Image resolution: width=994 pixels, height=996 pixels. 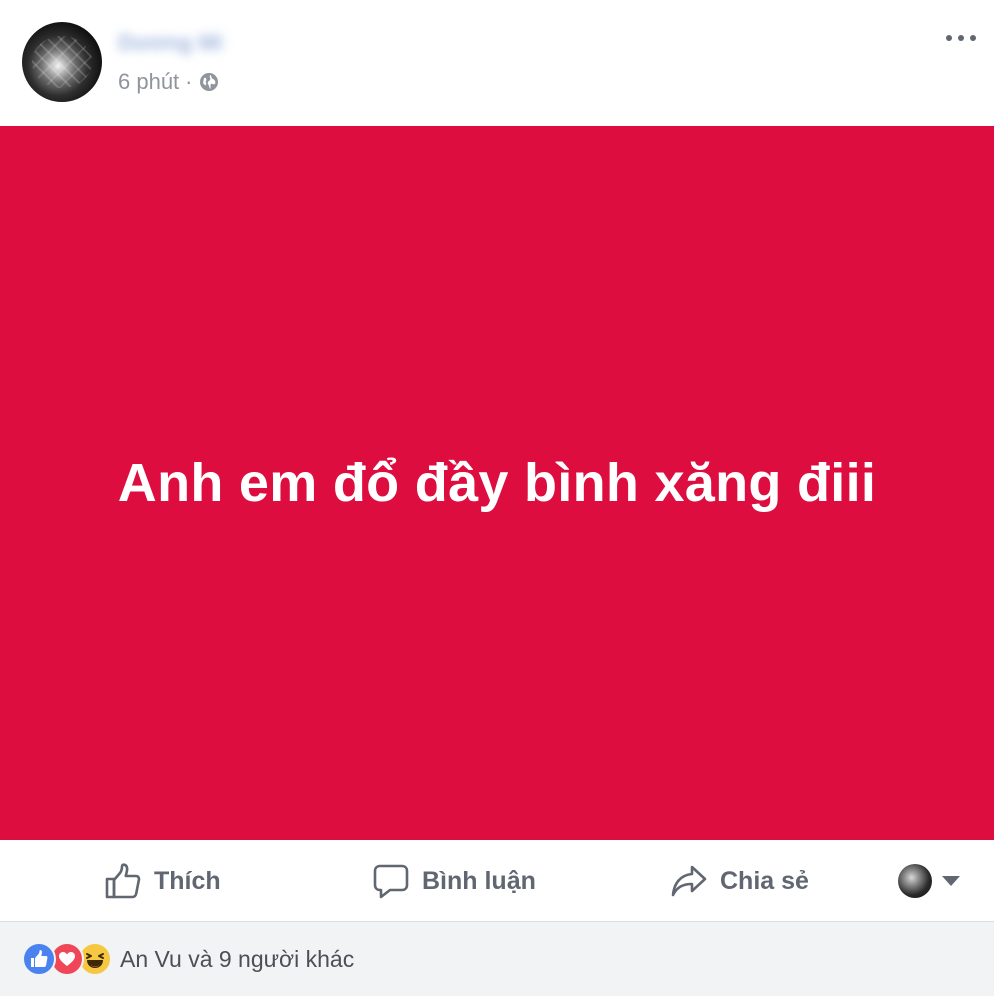 I want to click on user-avatar, so click(x=915, y=881).